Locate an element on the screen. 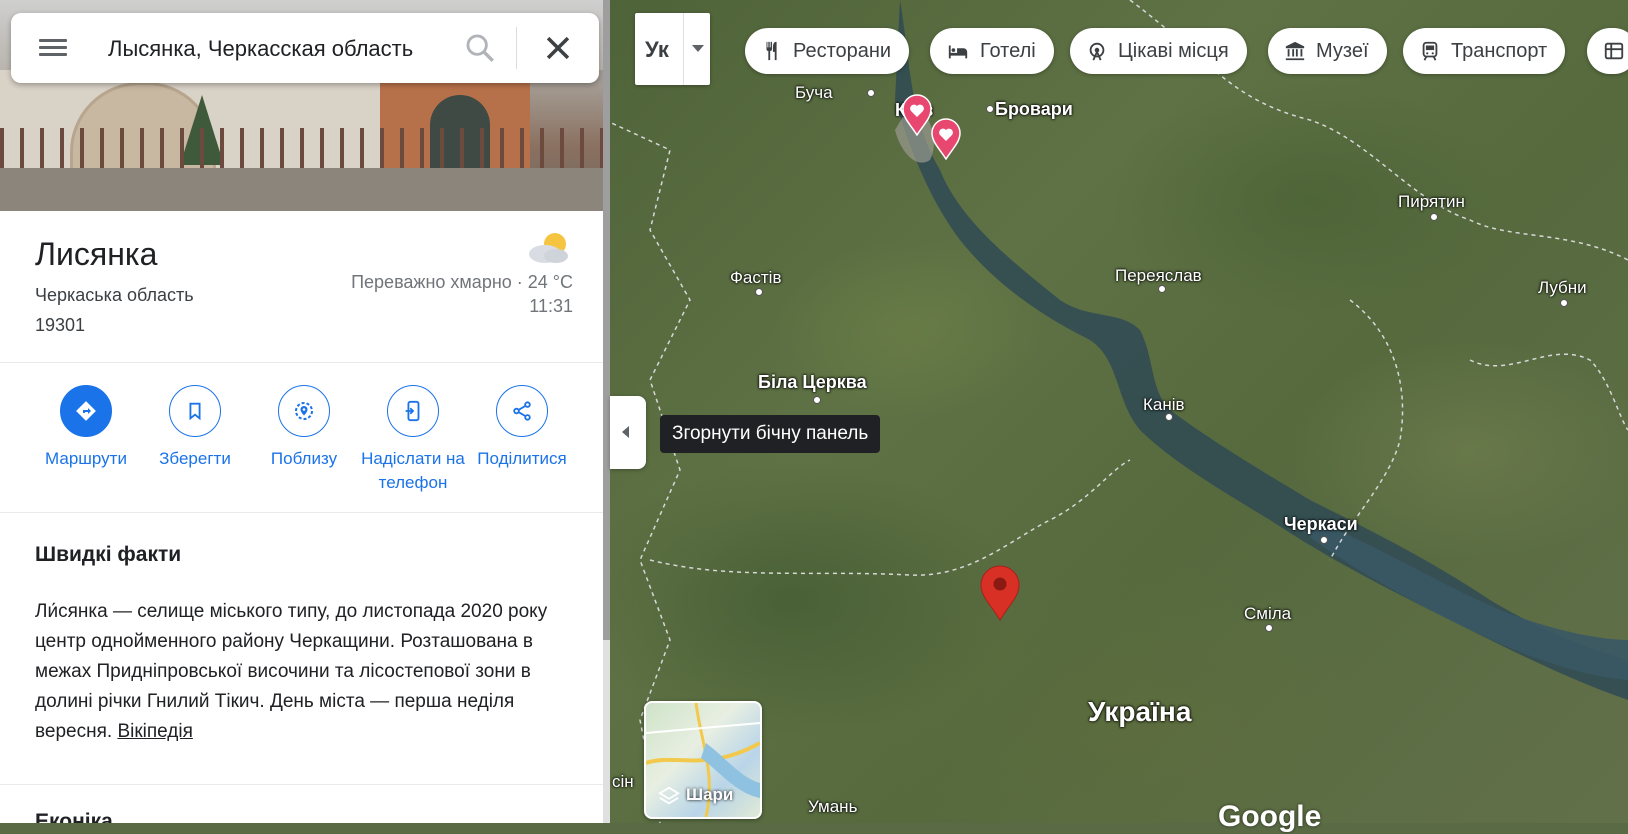  search-icon is located at coordinates (480, 48).